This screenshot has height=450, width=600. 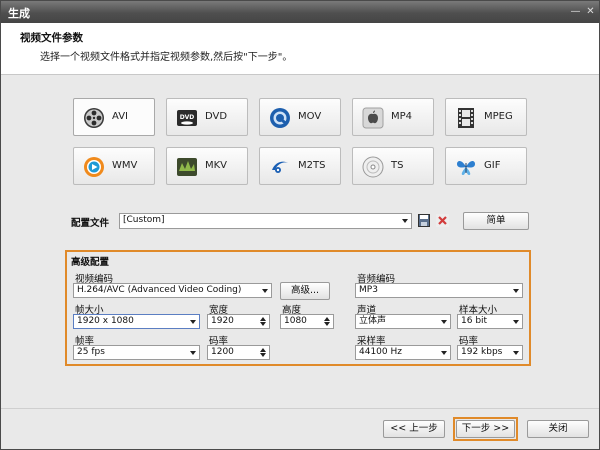 I want to click on svg-text: DVD, so click(x=187, y=117).